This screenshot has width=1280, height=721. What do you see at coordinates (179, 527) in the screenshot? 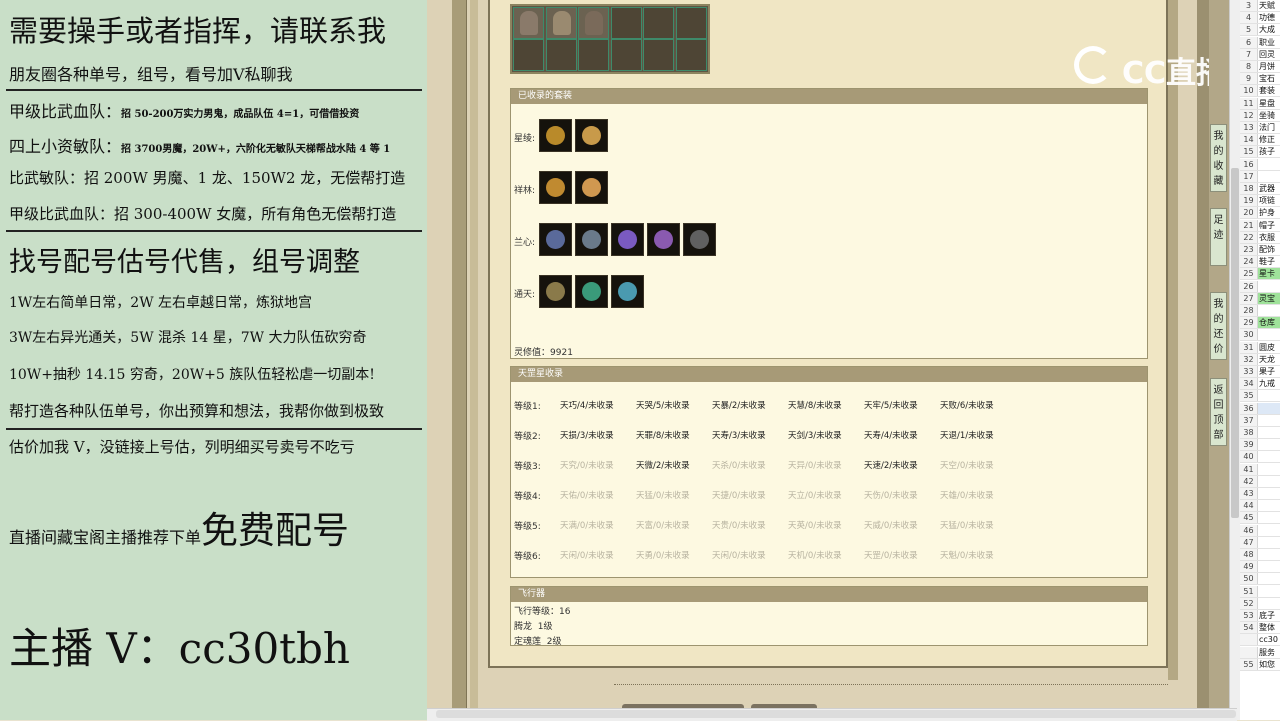
I see `overlay-line-13: 直播间藏宝阁主播推荐下单免费配号` at bounding box center [179, 527].